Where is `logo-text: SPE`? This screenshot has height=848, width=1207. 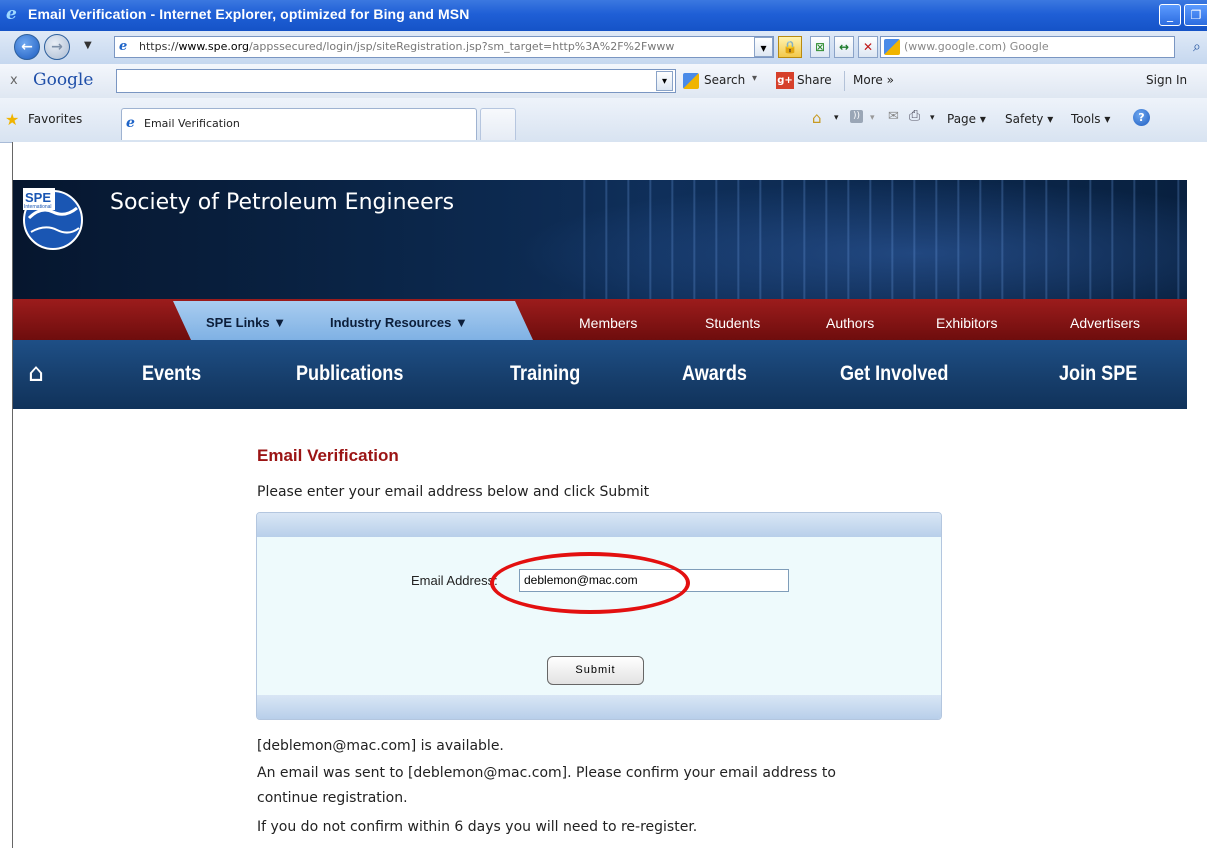 logo-text: SPE is located at coordinates (38, 197).